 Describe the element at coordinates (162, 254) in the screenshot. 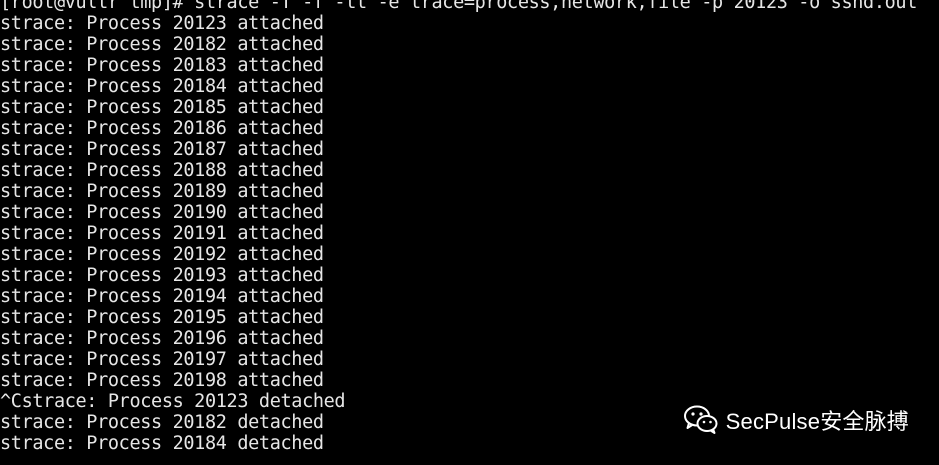

I see `output-line: strace: Process 20192 attached` at that location.